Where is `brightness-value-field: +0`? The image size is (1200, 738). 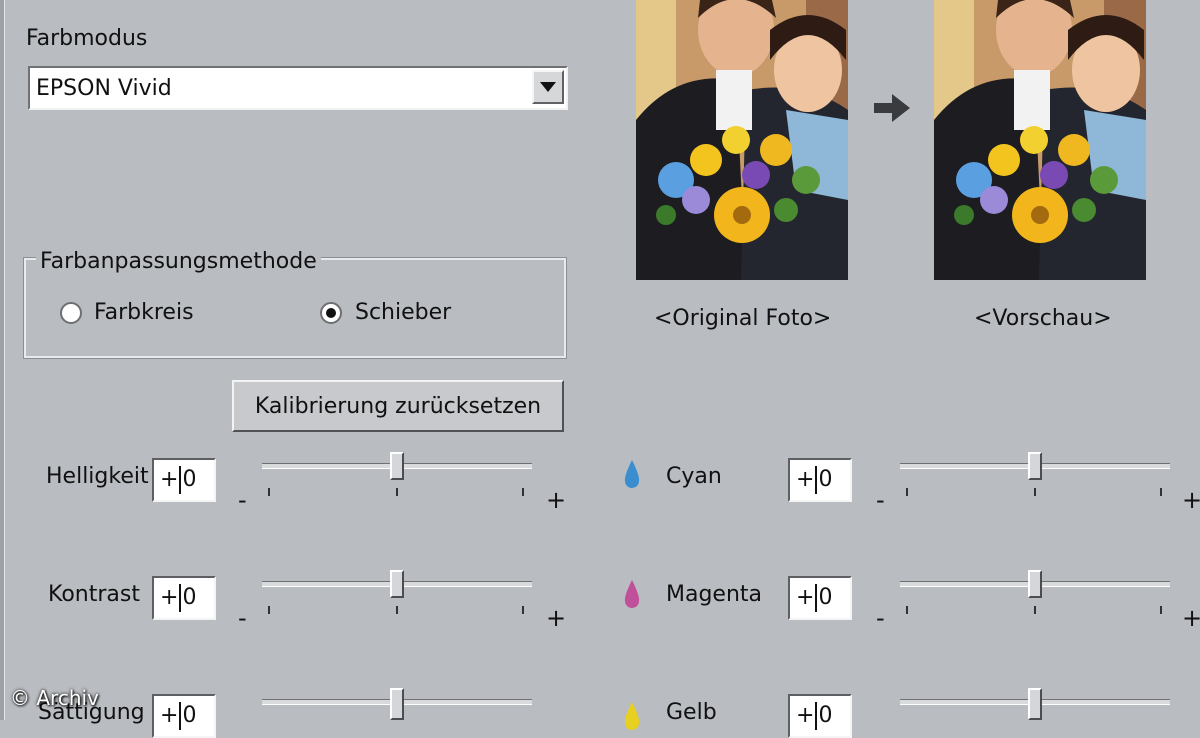 brightness-value-field: +0 is located at coordinates (184, 480).